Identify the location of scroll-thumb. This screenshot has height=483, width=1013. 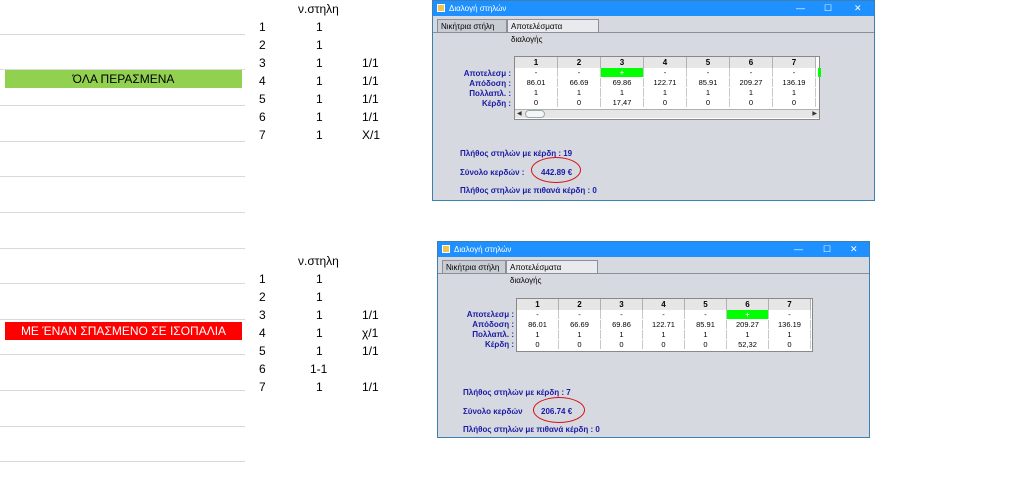
(535, 114).